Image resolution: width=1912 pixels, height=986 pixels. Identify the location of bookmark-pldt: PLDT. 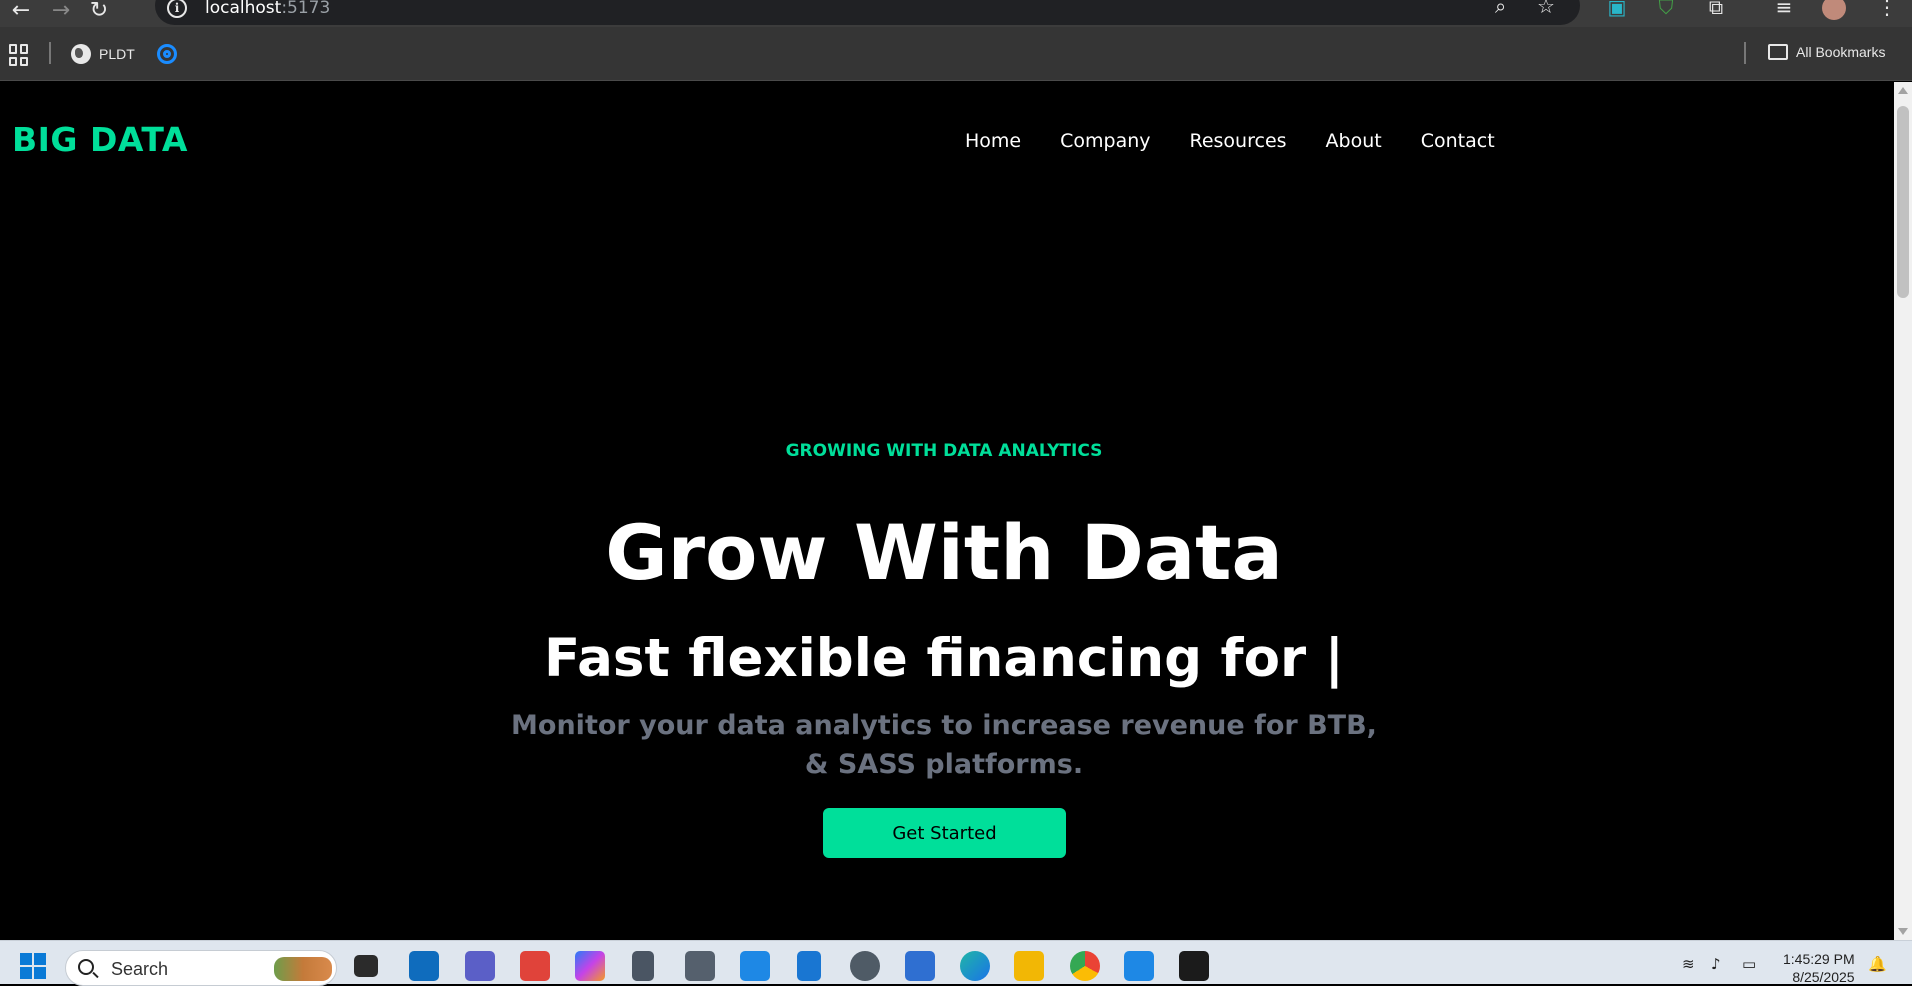
(103, 54).